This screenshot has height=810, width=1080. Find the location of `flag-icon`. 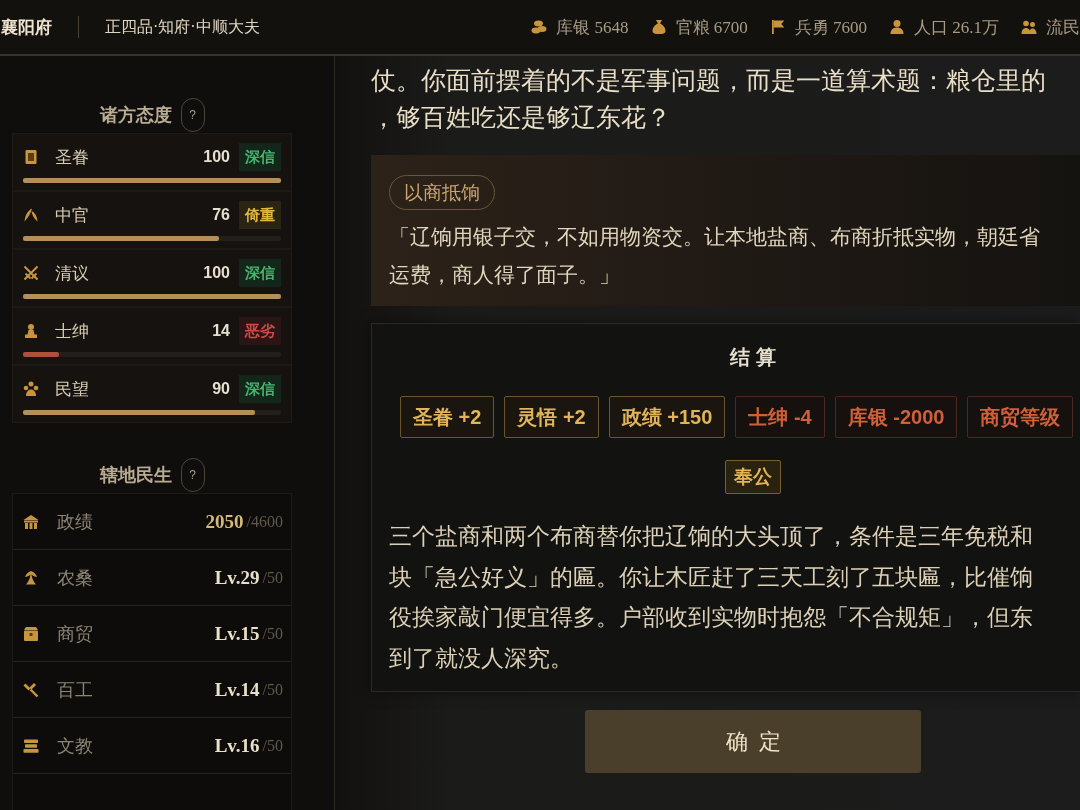

flag-icon is located at coordinates (777, 27).